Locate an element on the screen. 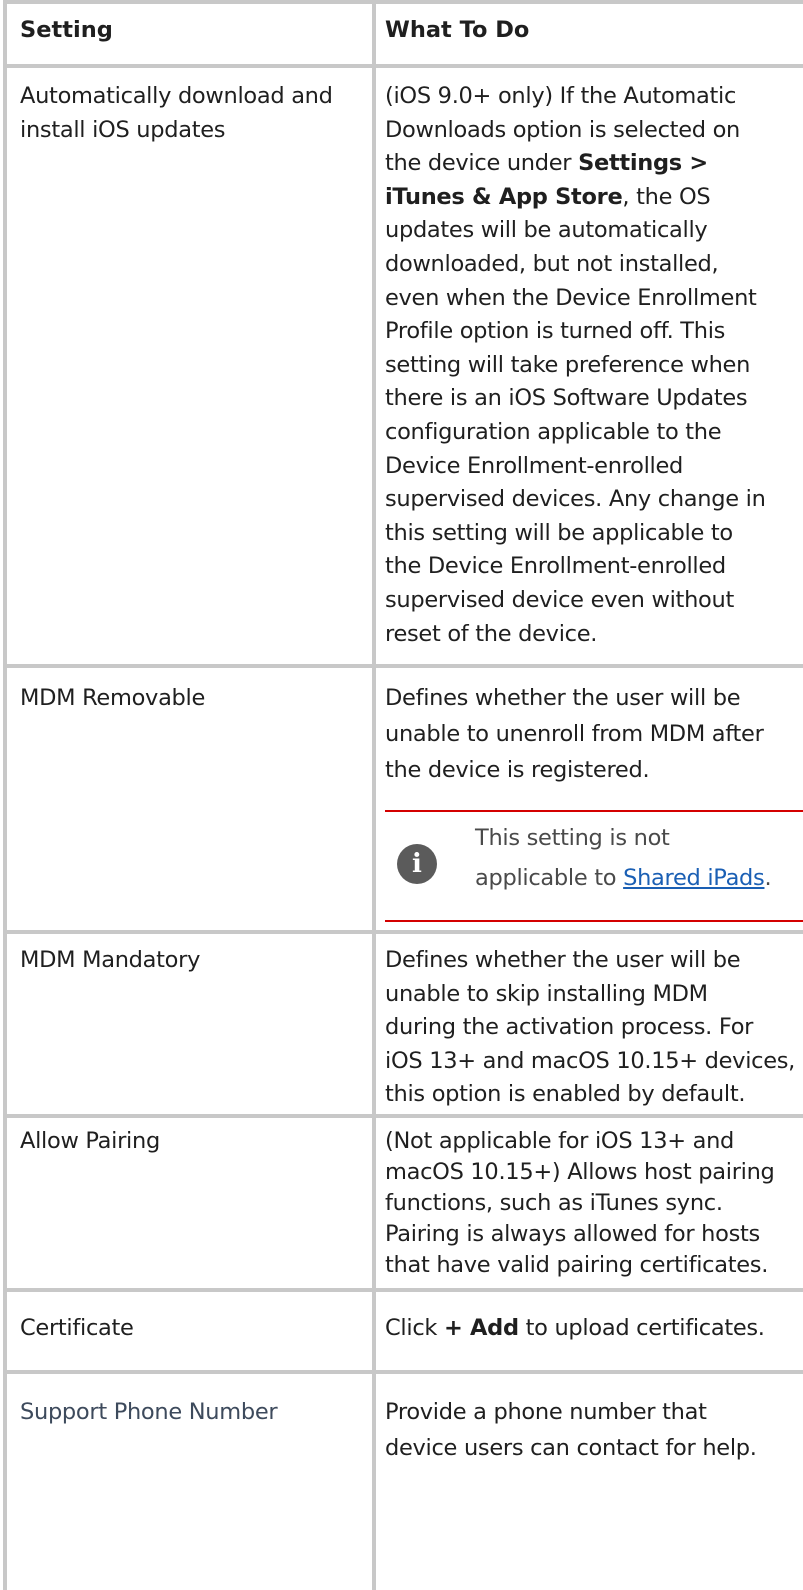  settings-menu-ref: Settings > is located at coordinates (643, 163).